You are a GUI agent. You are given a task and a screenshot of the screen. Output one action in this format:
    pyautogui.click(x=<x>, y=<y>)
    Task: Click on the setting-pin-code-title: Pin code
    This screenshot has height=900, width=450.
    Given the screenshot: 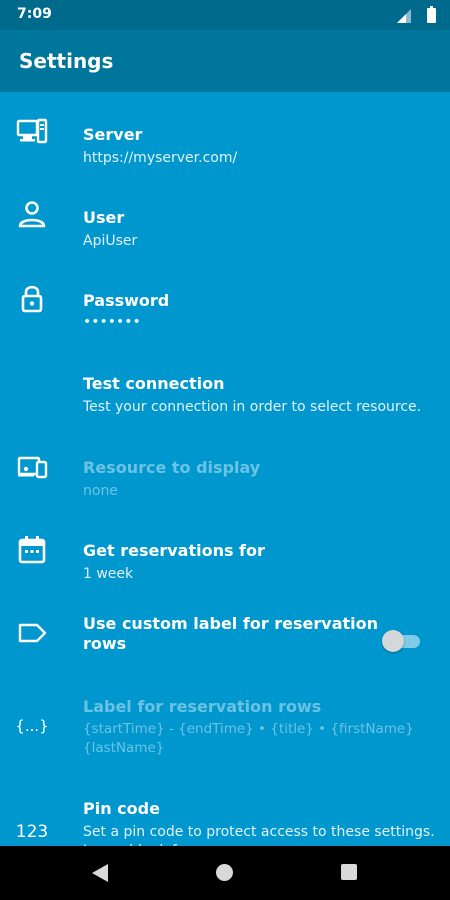 What is the action you would take?
    pyautogui.click(x=121, y=808)
    